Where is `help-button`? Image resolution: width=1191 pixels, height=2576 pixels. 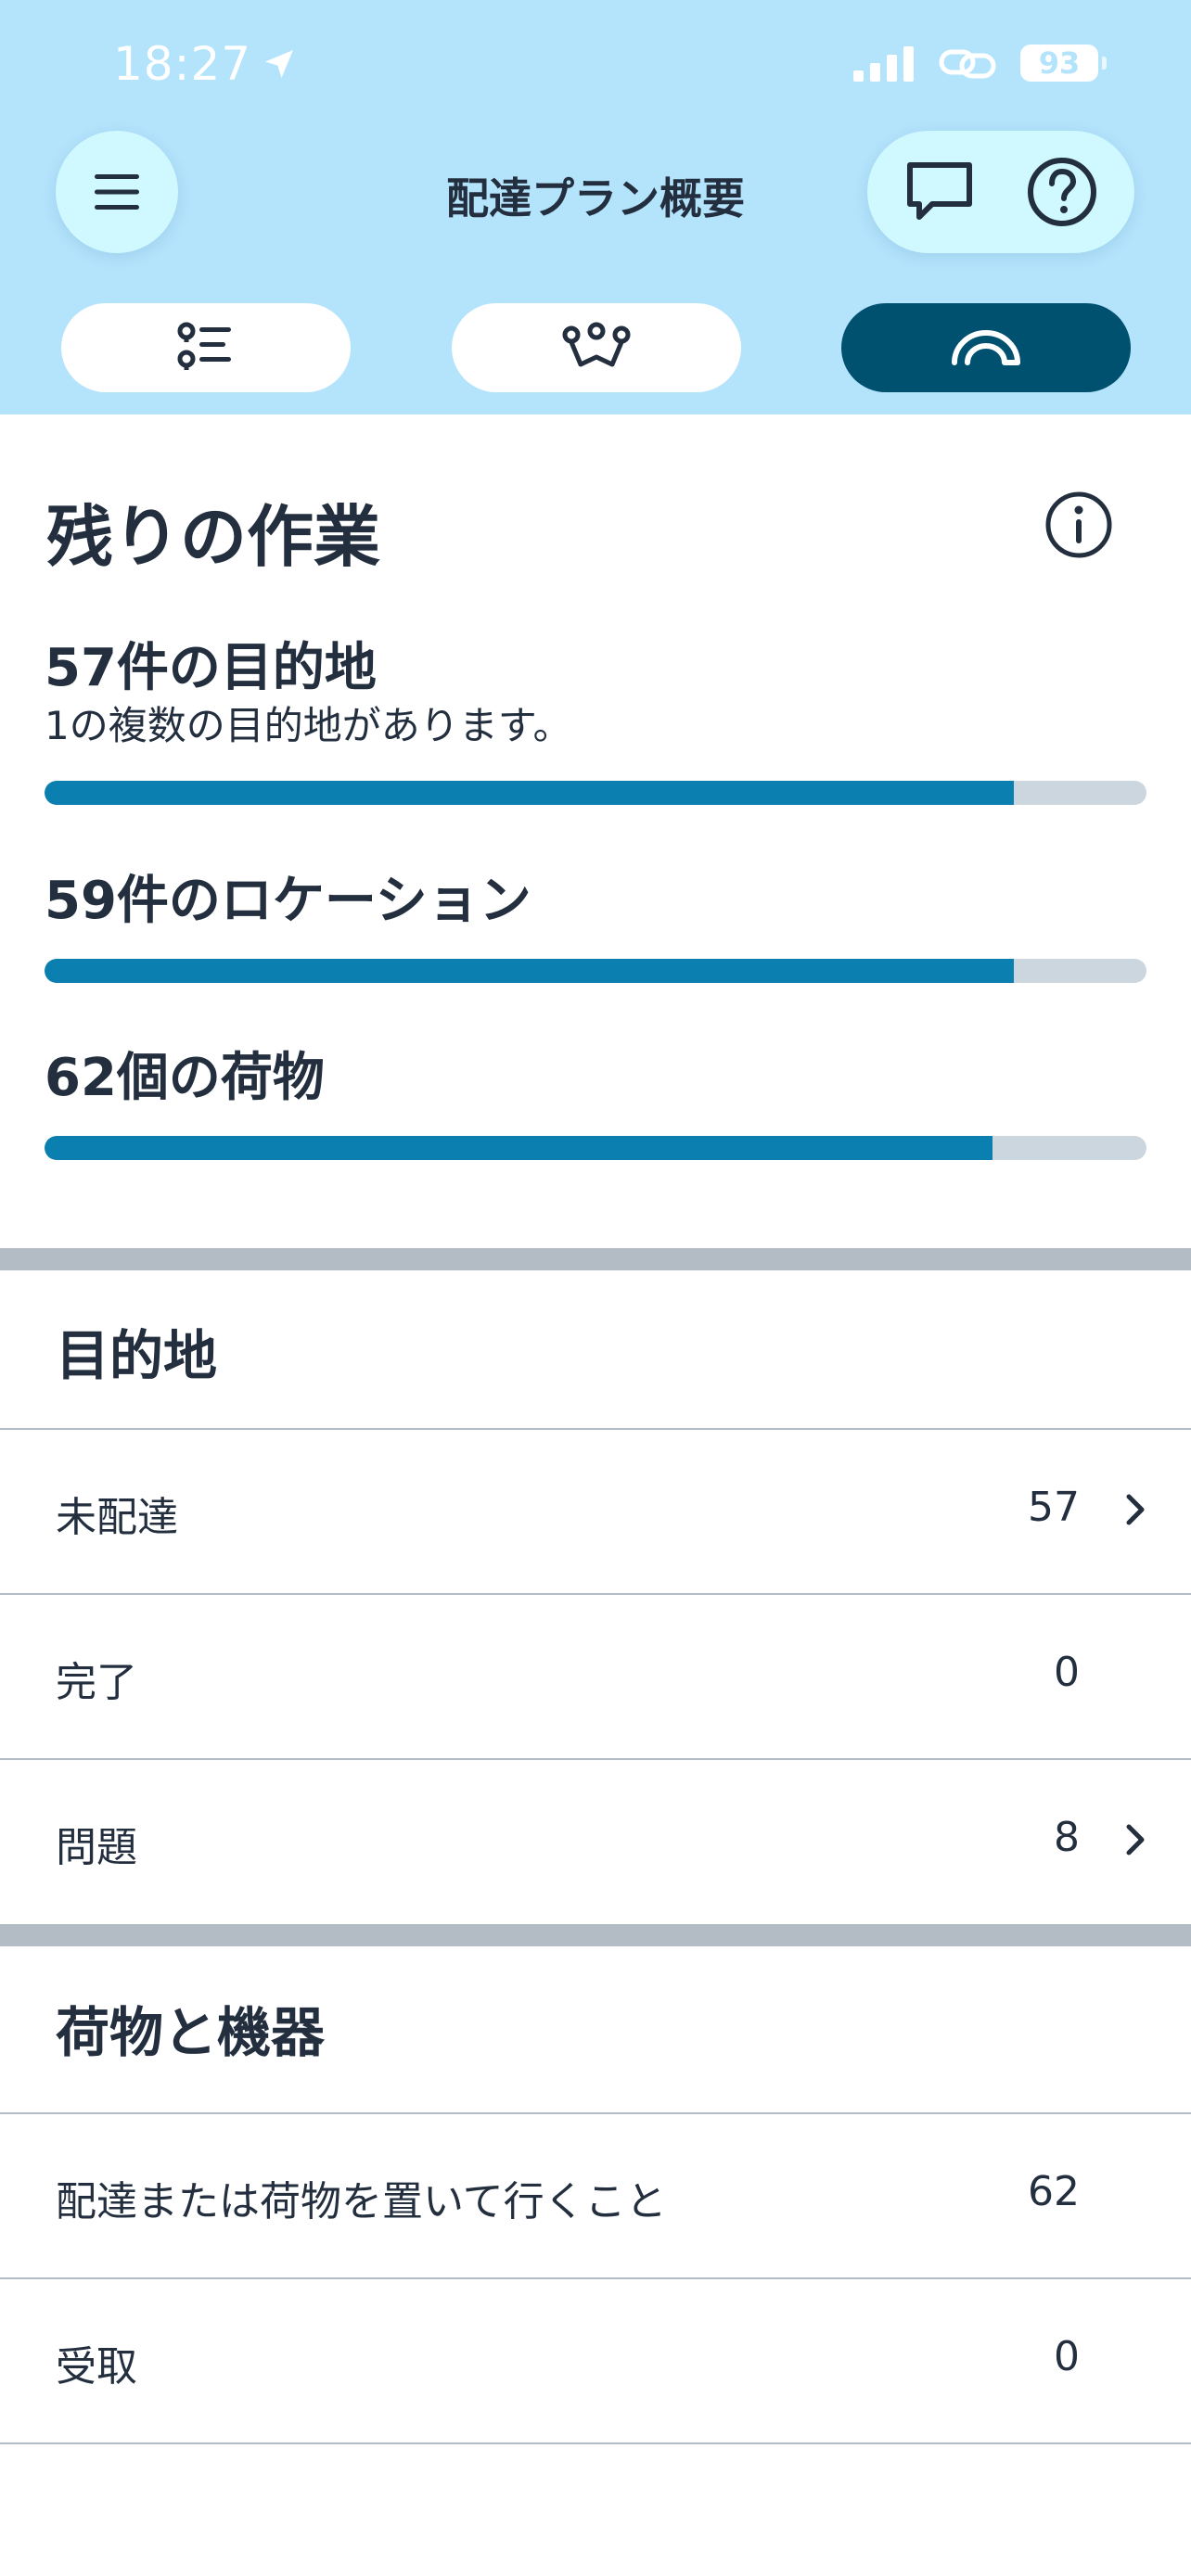 help-button is located at coordinates (1062, 192).